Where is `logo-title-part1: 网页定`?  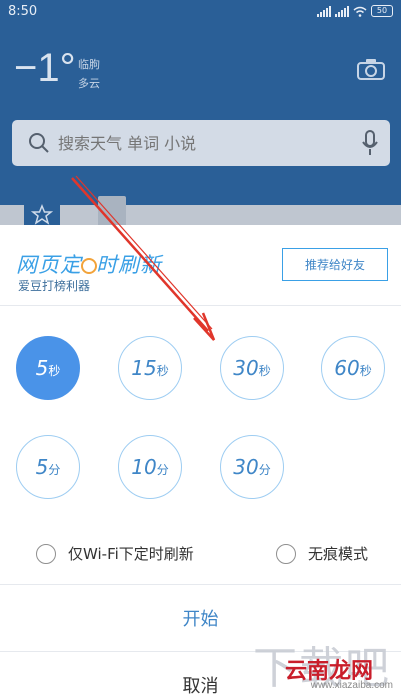
logo-title-part1: 网页定 is located at coordinates (49, 265).